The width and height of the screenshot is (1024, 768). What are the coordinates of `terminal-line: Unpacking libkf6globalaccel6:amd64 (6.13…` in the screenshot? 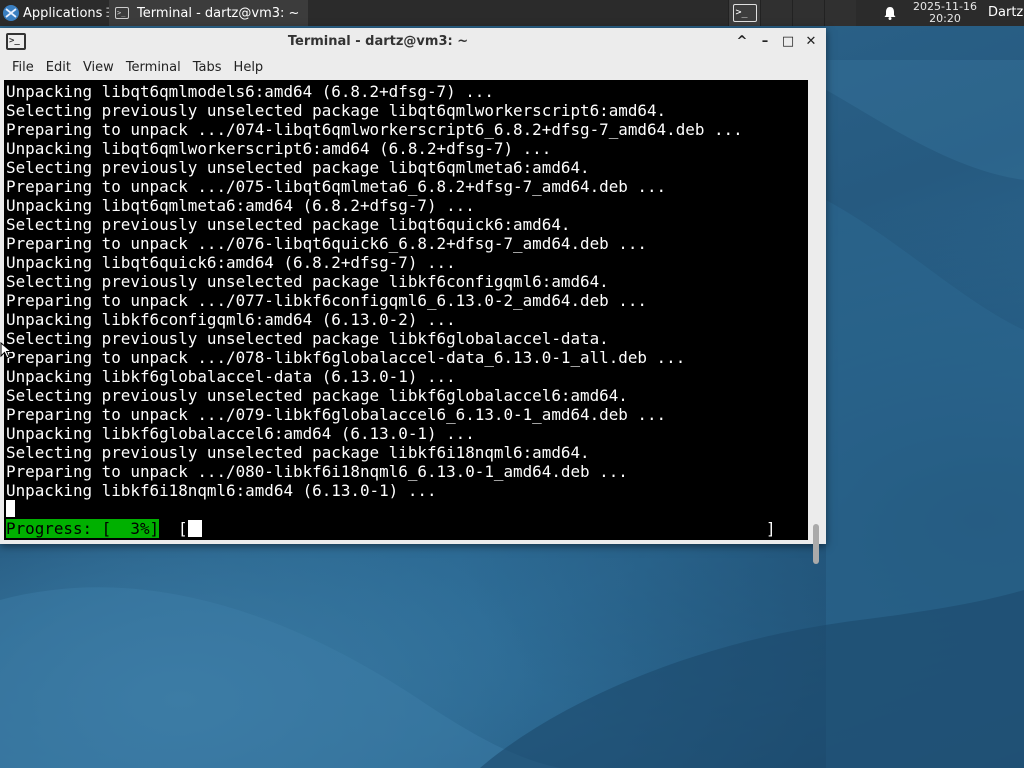 It's located at (240, 433).